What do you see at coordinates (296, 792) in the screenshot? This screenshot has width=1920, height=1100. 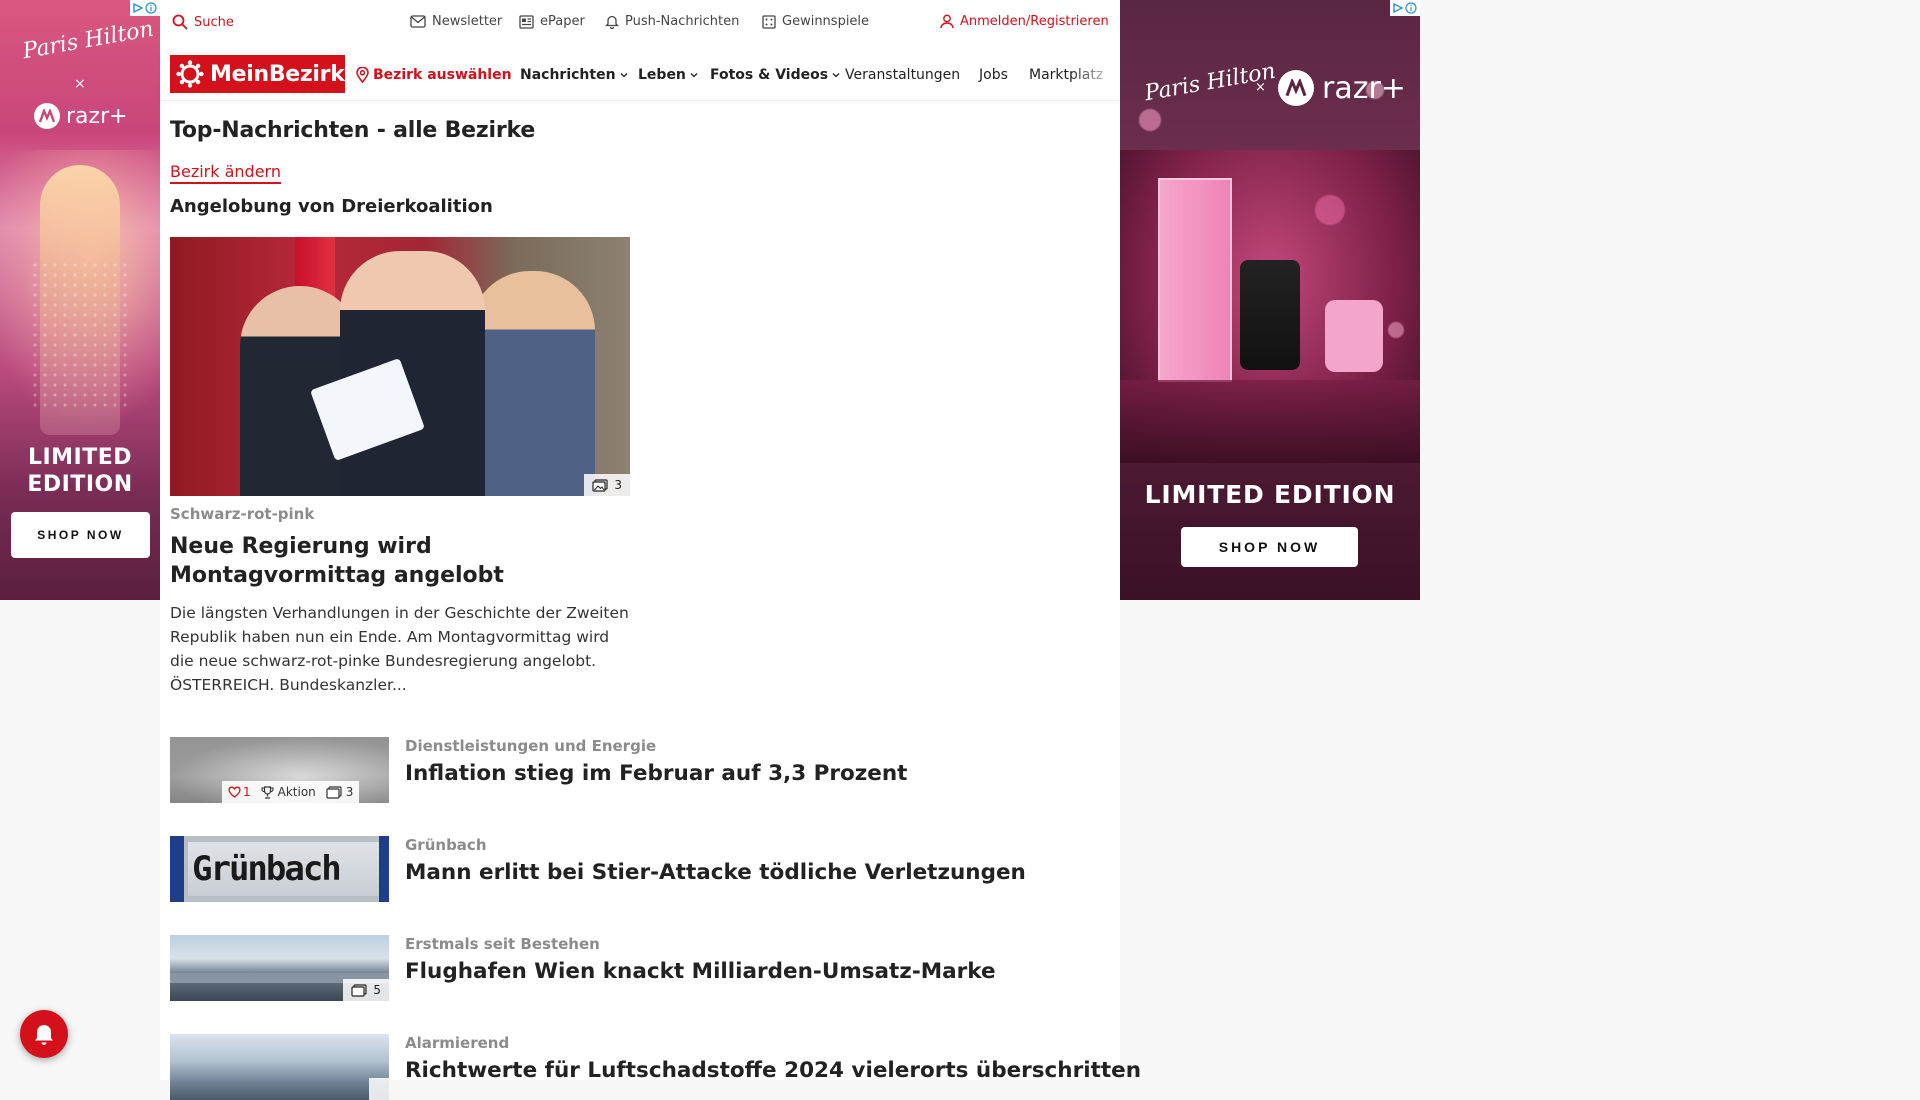 I see `action-label: Aktion` at bounding box center [296, 792].